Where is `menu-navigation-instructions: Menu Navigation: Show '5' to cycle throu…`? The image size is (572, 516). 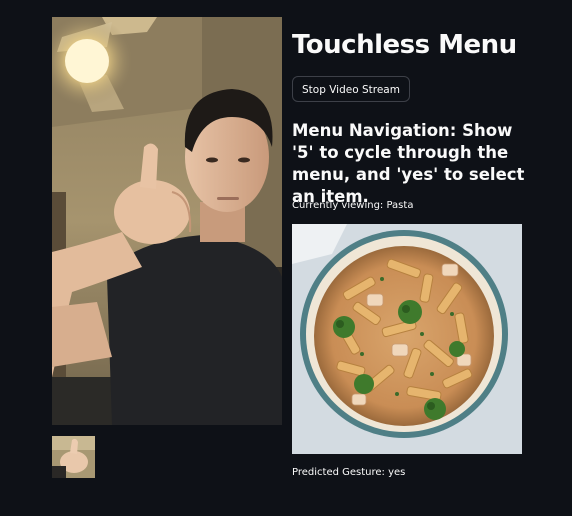
menu-navigation-instructions: Menu Navigation: Show '5' to cycle throu… is located at coordinates (408, 163).